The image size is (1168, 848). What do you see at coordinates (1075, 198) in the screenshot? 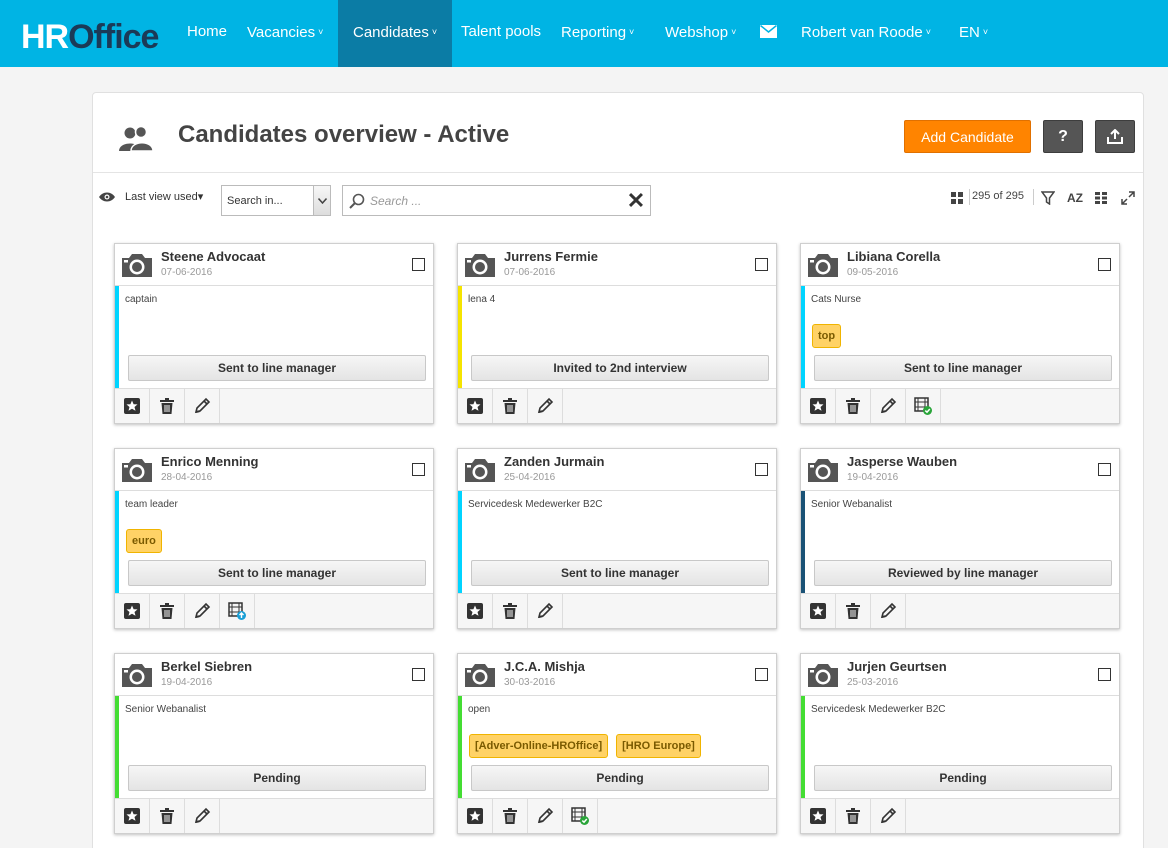
I see `sort-az-button: AZ` at bounding box center [1075, 198].